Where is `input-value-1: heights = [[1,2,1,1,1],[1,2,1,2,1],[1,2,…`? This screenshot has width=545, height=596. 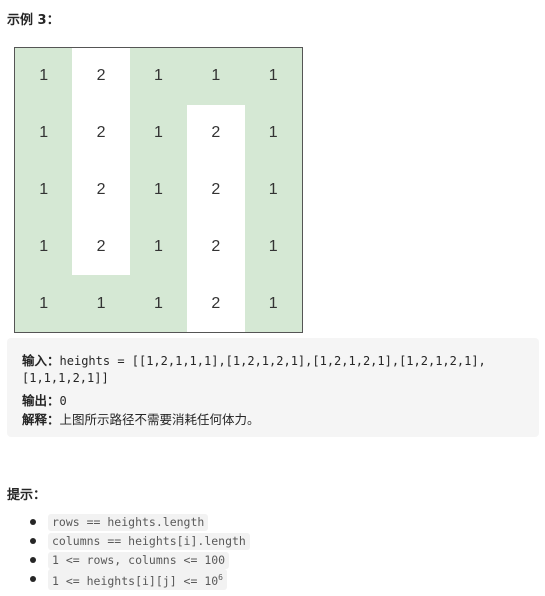
input-value-1: heights = [[1,2,1,1,1],[1,2,1,2,1],[1,2,… is located at coordinates (272, 361).